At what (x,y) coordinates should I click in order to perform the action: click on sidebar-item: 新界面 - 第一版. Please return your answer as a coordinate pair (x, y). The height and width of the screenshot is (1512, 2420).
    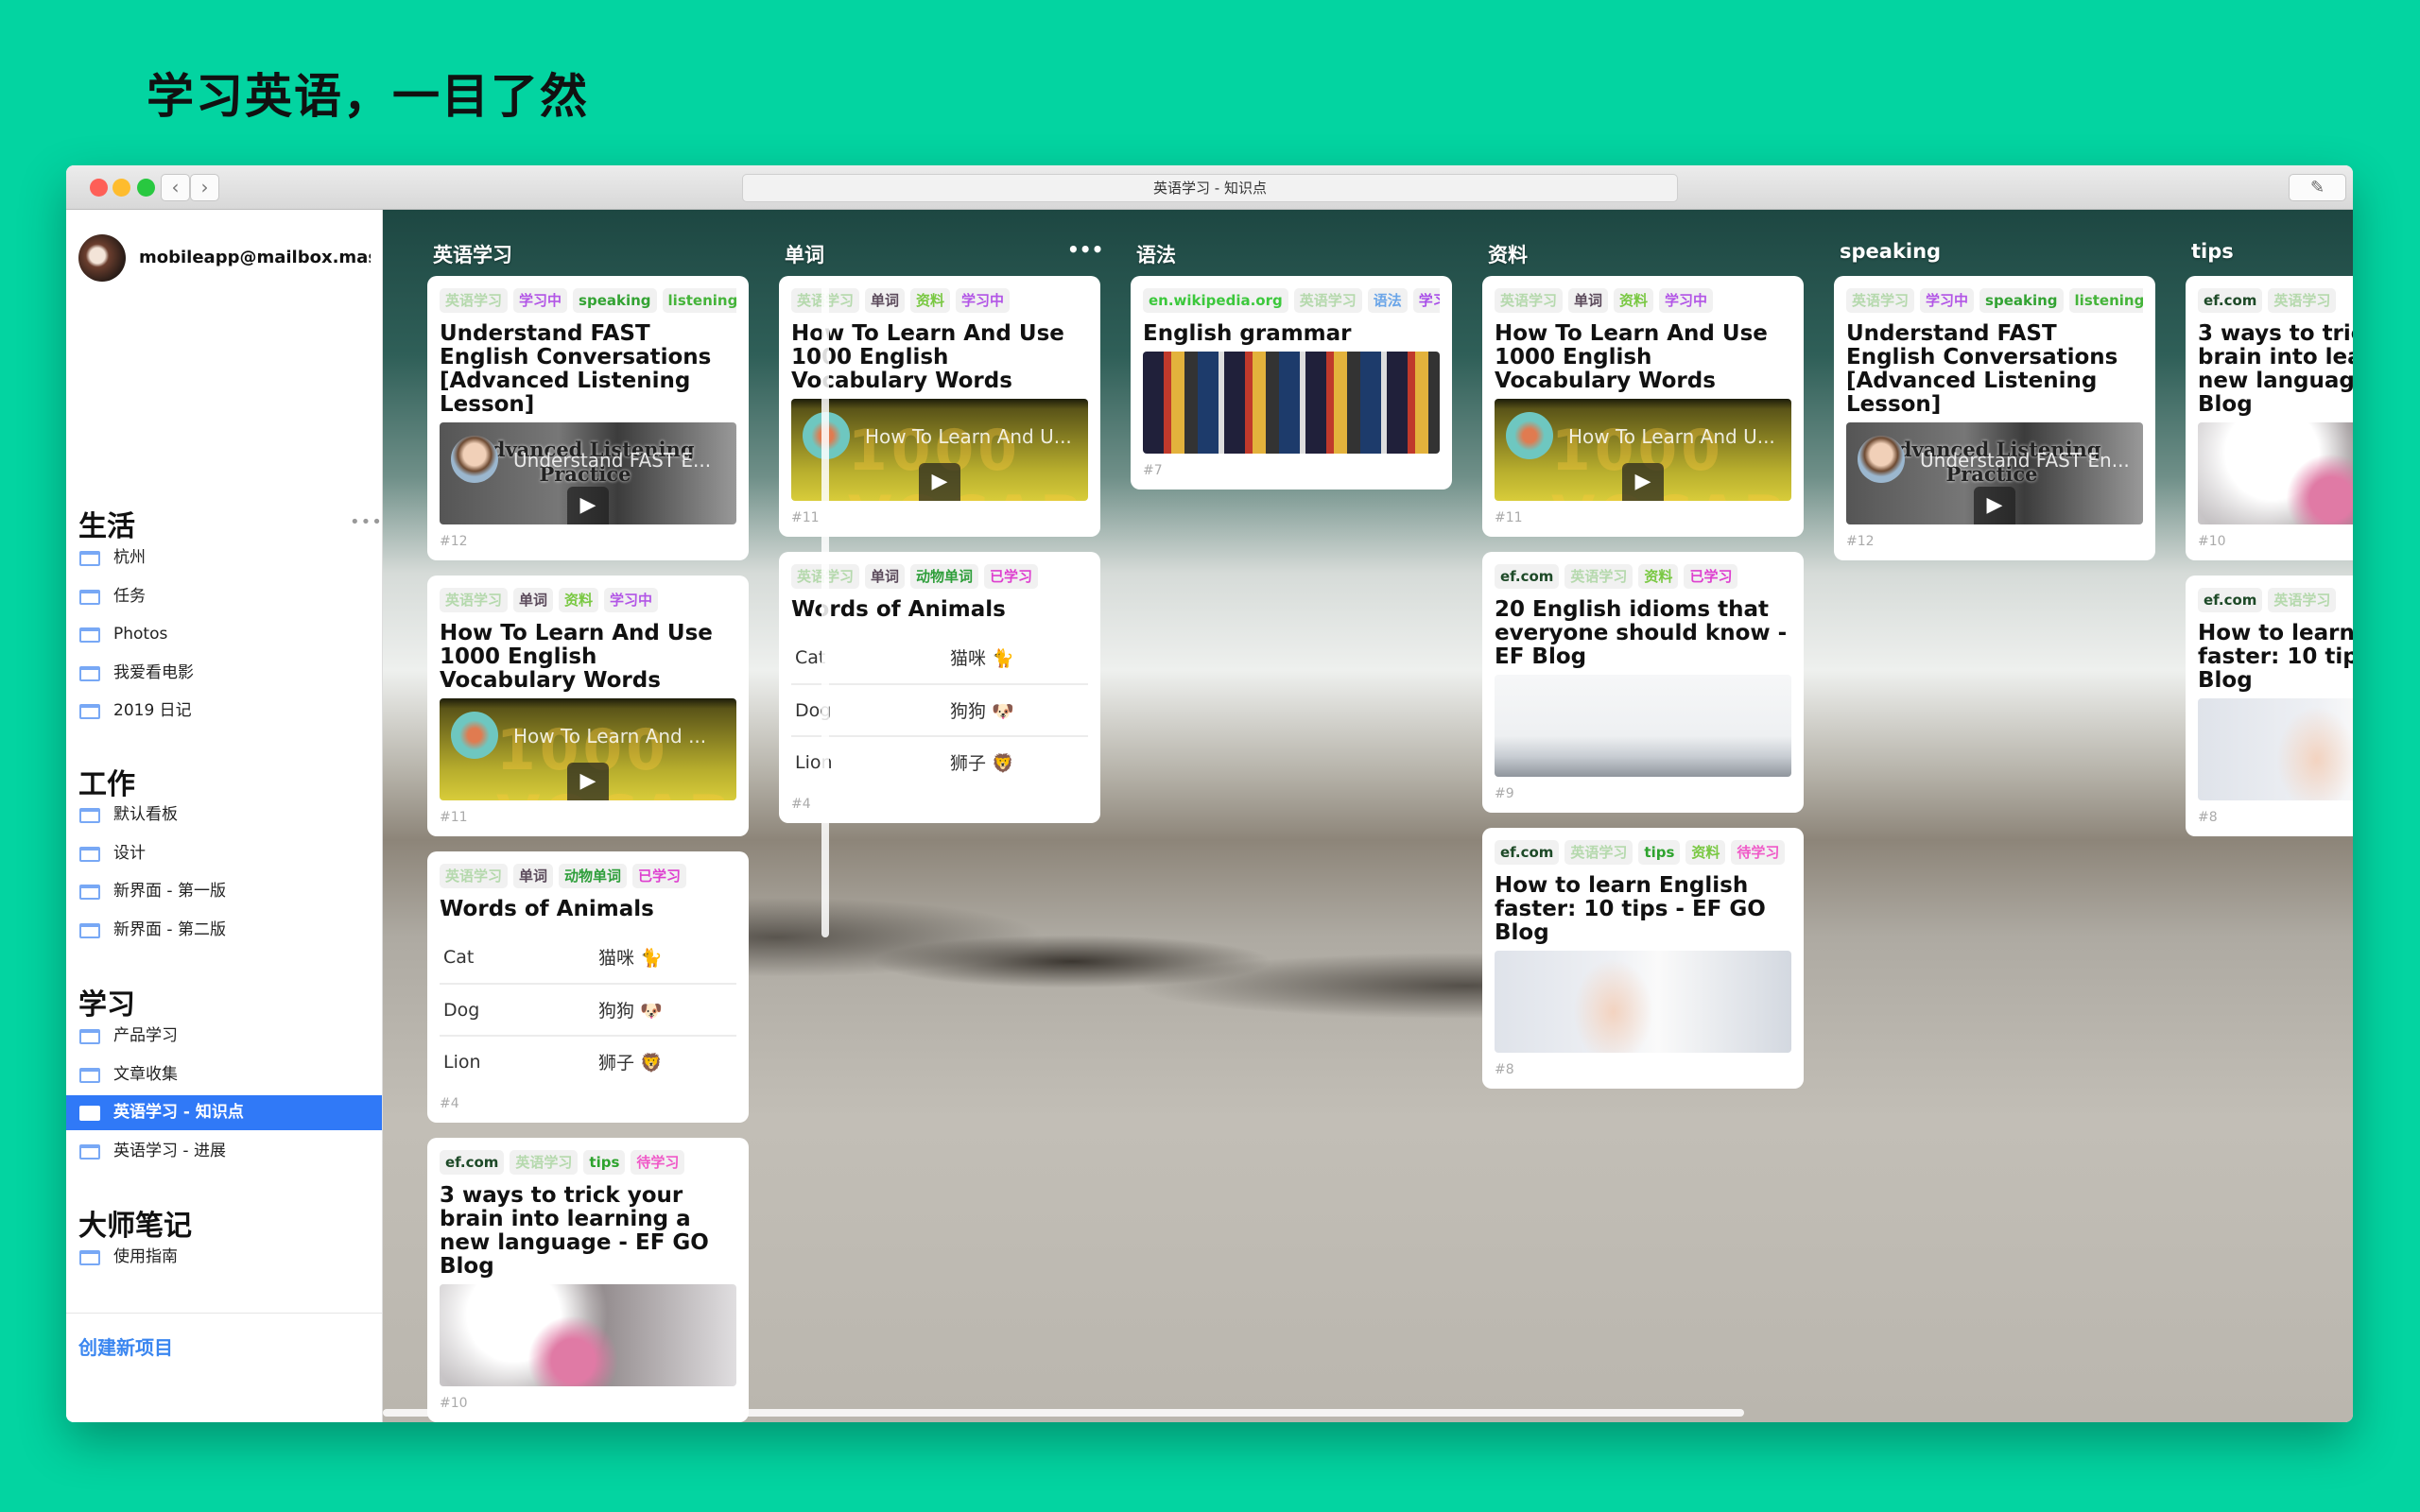
    Looking at the image, I should click on (224, 891).